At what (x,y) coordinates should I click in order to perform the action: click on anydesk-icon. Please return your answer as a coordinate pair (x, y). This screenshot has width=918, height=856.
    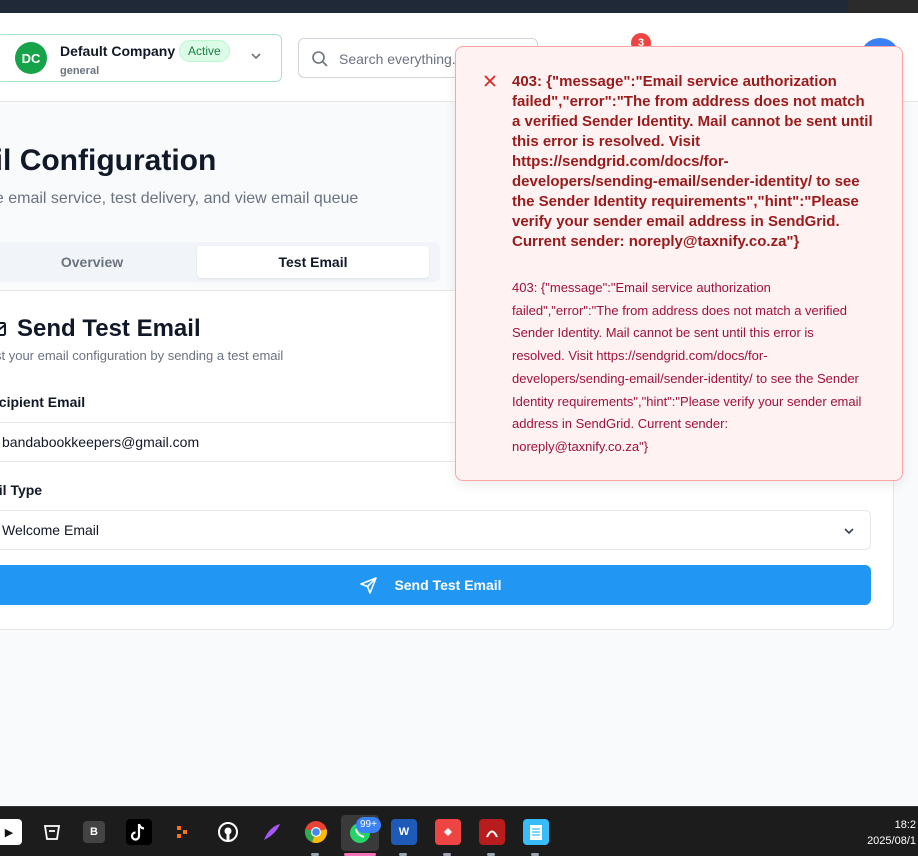
    Looking at the image, I should click on (448, 832).